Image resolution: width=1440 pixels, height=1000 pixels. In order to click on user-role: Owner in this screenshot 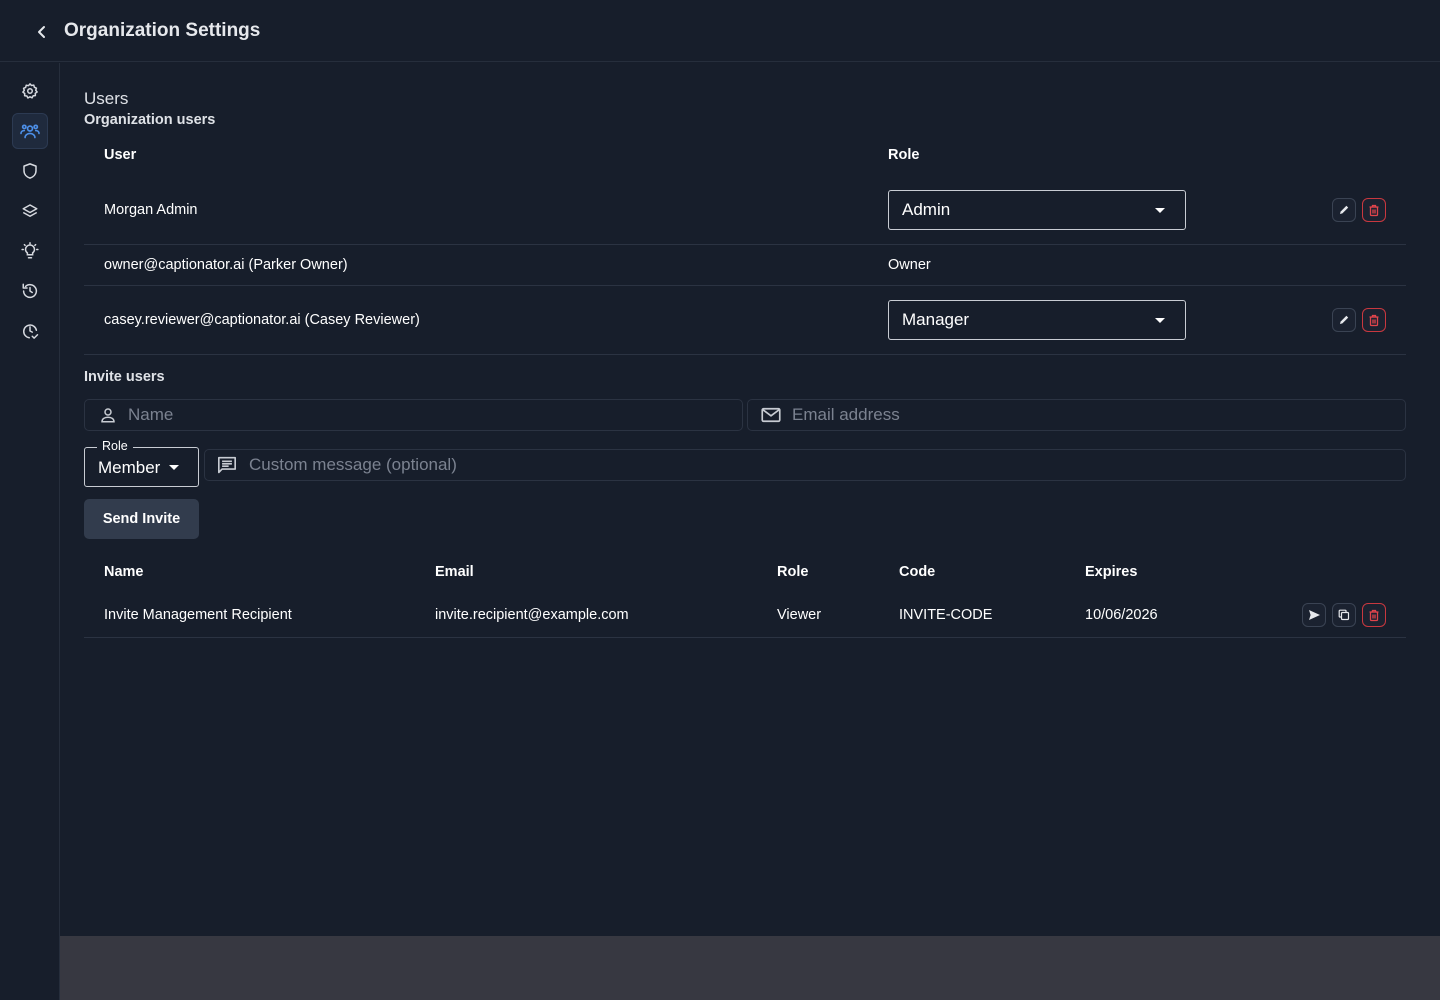, I will do `click(909, 265)`.